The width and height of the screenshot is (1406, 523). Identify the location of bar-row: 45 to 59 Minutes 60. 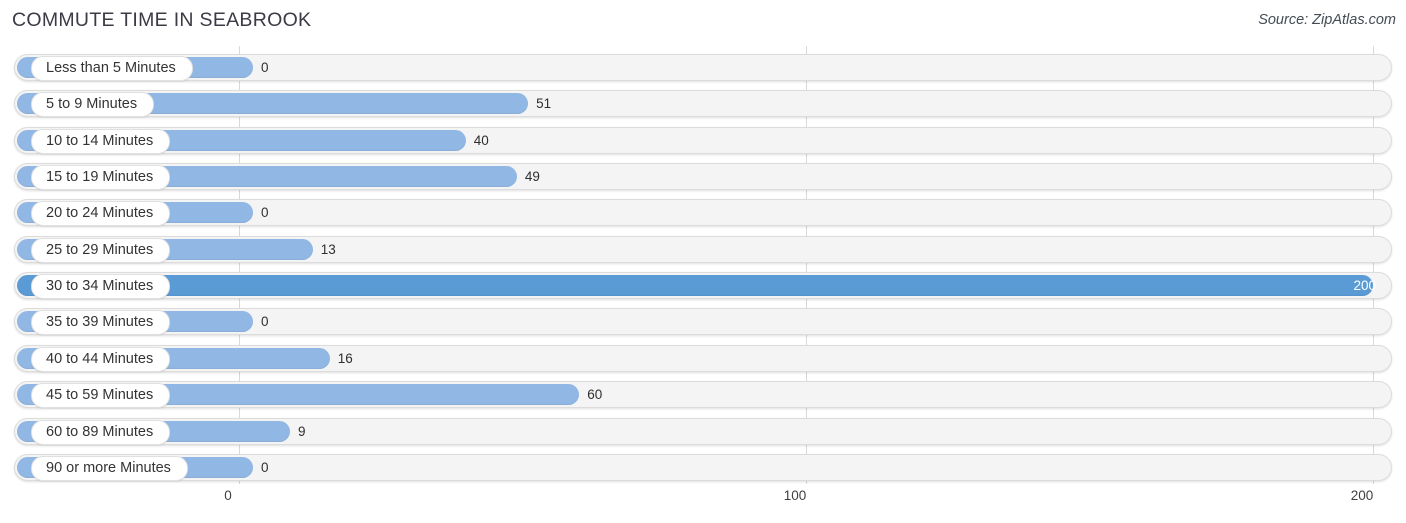
(703, 395).